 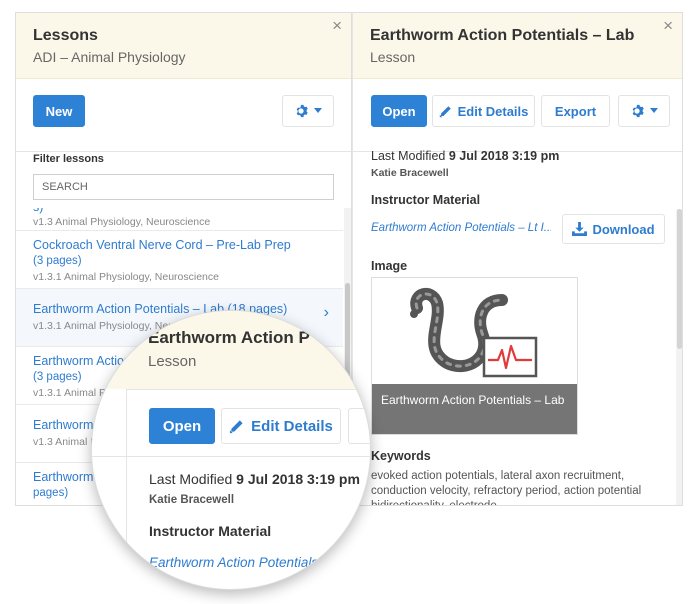 What do you see at coordinates (57, 261) in the screenshot?
I see `lesson-pages: (3 pages)` at bounding box center [57, 261].